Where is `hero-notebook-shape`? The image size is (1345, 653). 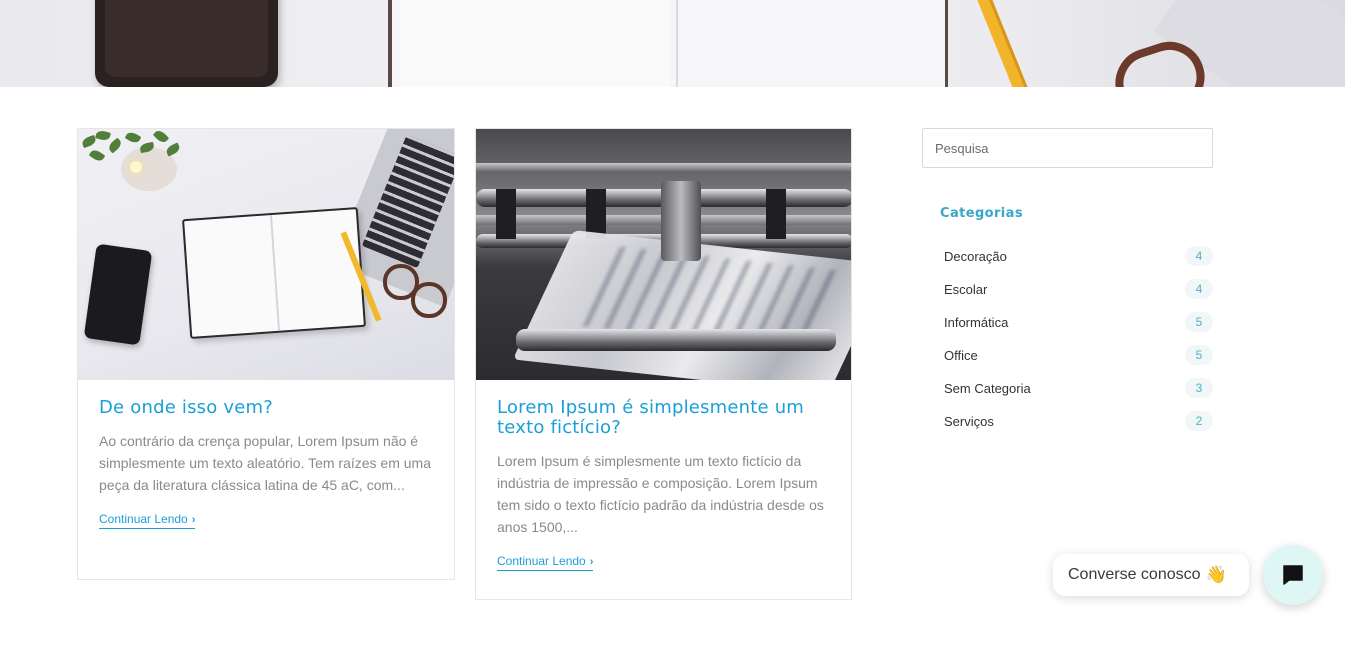 hero-notebook-shape is located at coordinates (668, 43).